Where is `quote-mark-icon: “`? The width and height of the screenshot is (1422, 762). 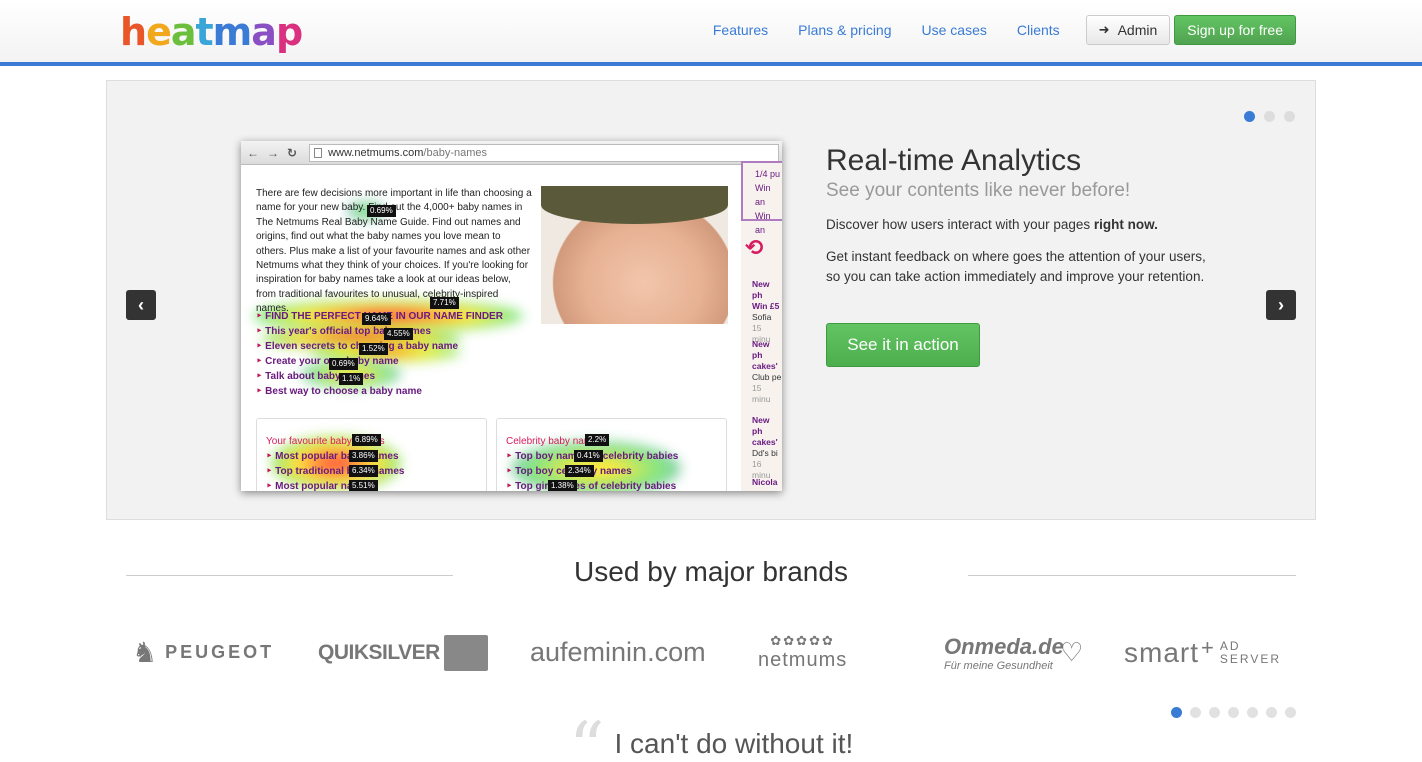 quote-mark-icon: “ is located at coordinates (586, 734).